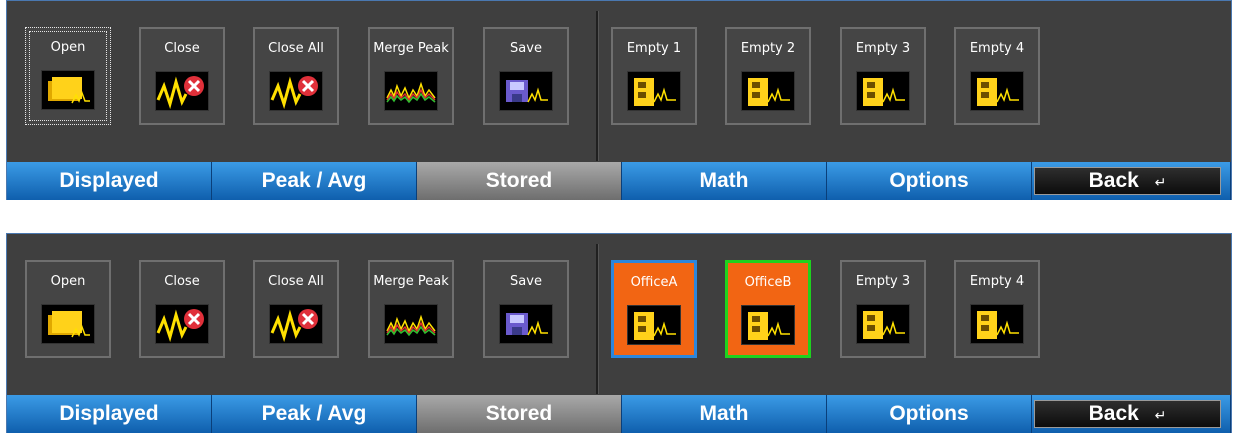 The height and width of the screenshot is (433, 1243). I want to click on button-label: OfficeA, so click(654, 282).